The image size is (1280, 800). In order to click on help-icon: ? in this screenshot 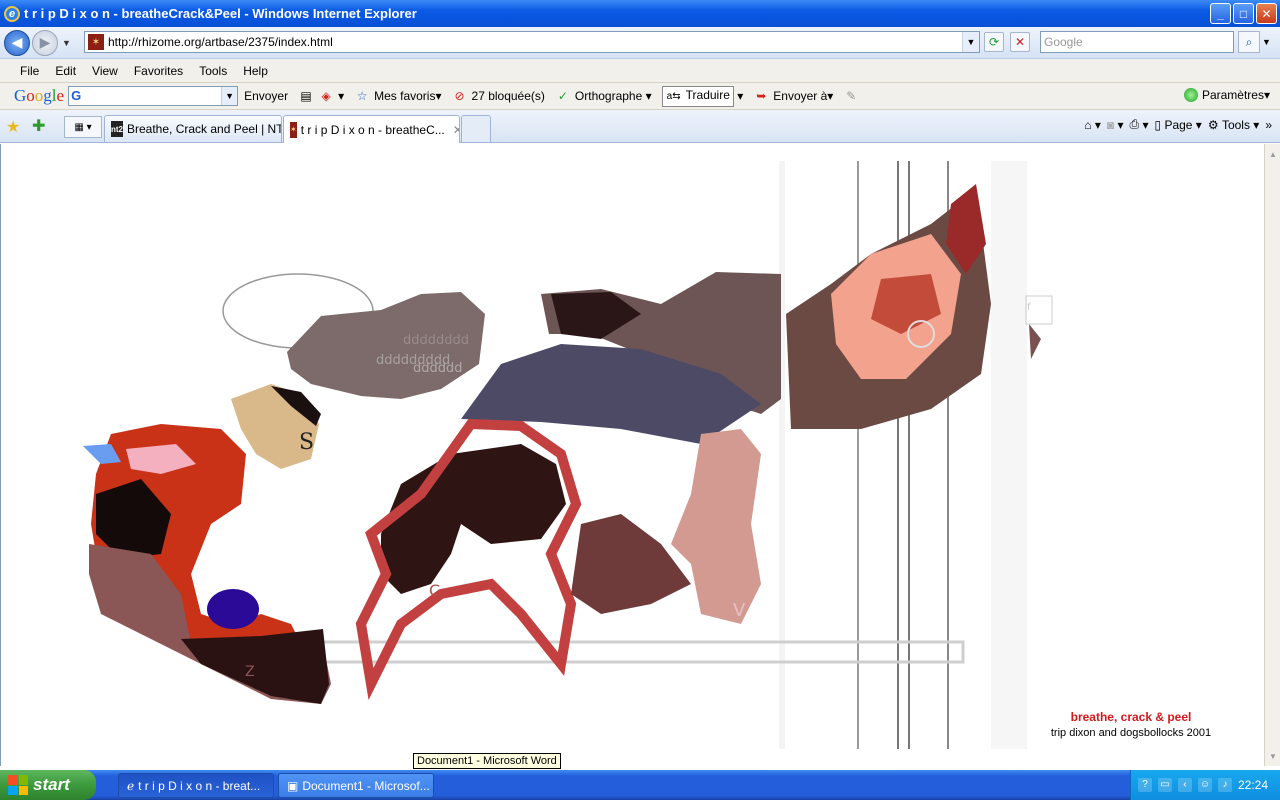, I will do `click(1144, 785)`.